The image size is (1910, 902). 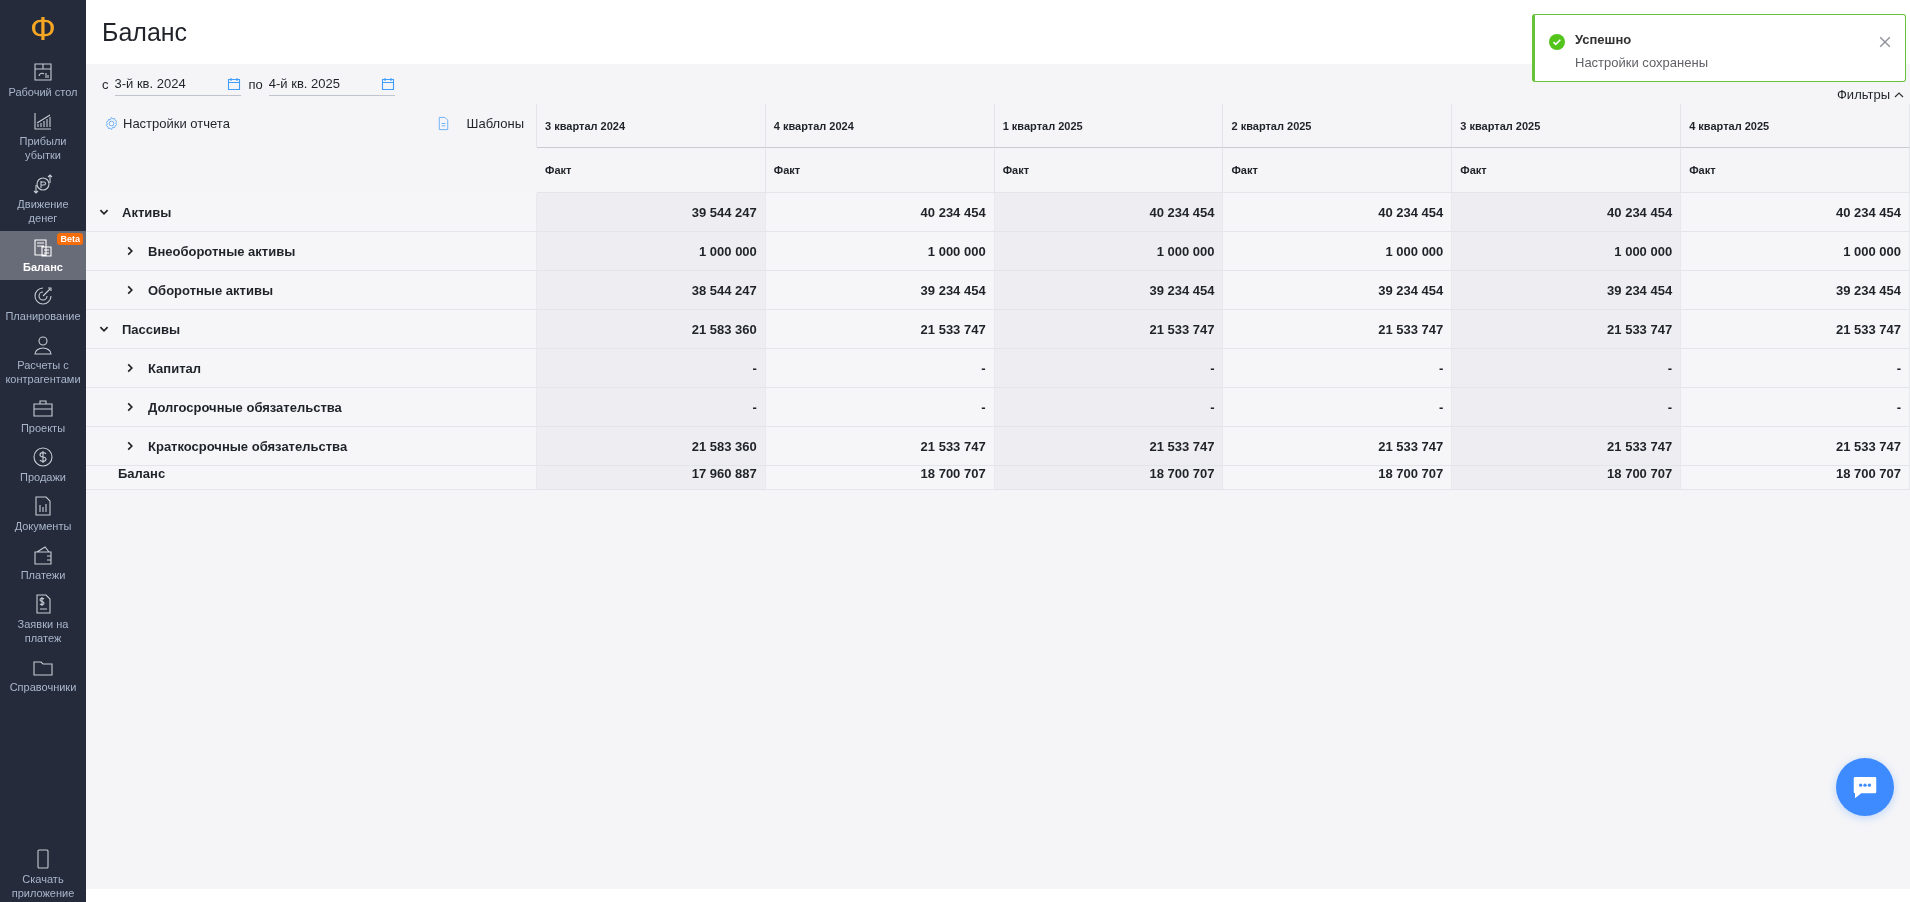 What do you see at coordinates (651, 290) in the screenshot?
I see `table-cell: 38 544 247` at bounding box center [651, 290].